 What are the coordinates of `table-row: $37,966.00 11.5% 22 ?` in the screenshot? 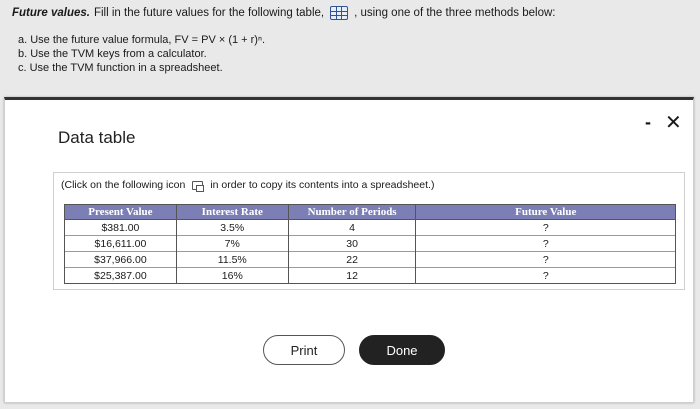 It's located at (370, 259).